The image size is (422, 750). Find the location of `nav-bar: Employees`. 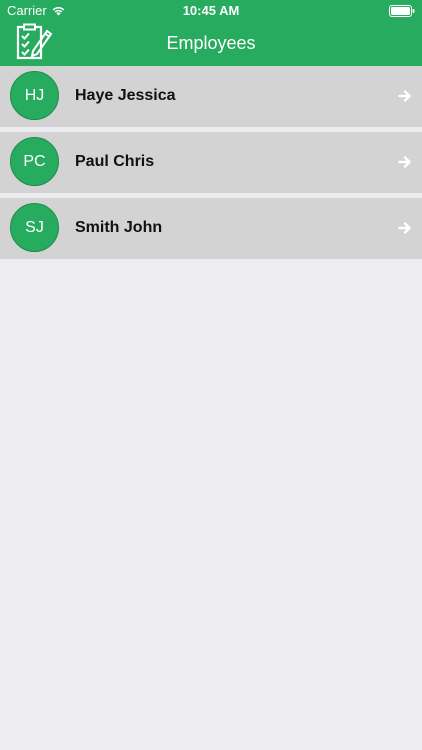

nav-bar: Employees is located at coordinates (211, 44).